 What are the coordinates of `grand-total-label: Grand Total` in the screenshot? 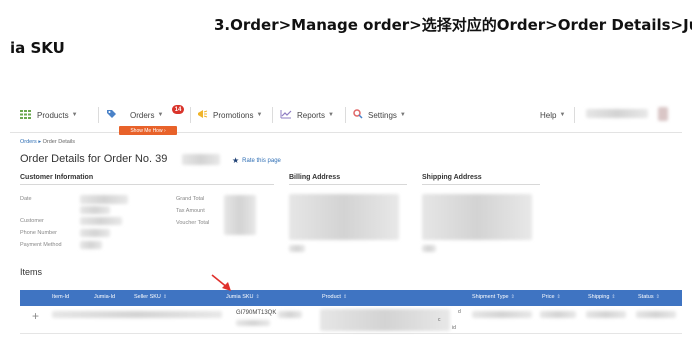 It's located at (190, 199).